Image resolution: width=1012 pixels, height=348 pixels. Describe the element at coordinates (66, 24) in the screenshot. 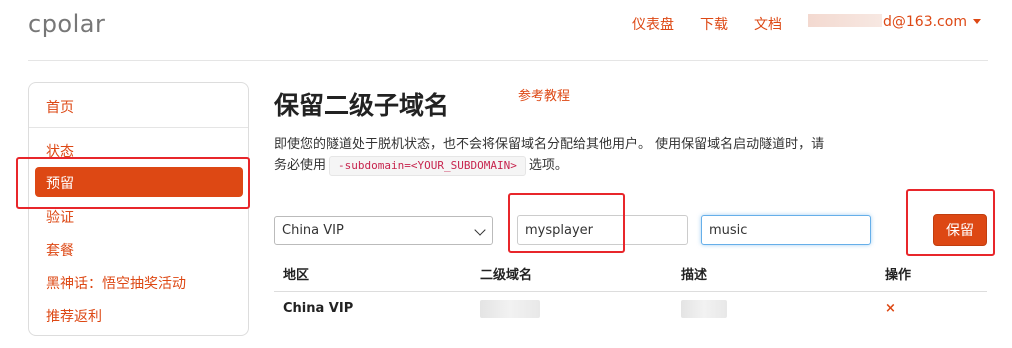

I see `brand-logo: cpolar` at that location.